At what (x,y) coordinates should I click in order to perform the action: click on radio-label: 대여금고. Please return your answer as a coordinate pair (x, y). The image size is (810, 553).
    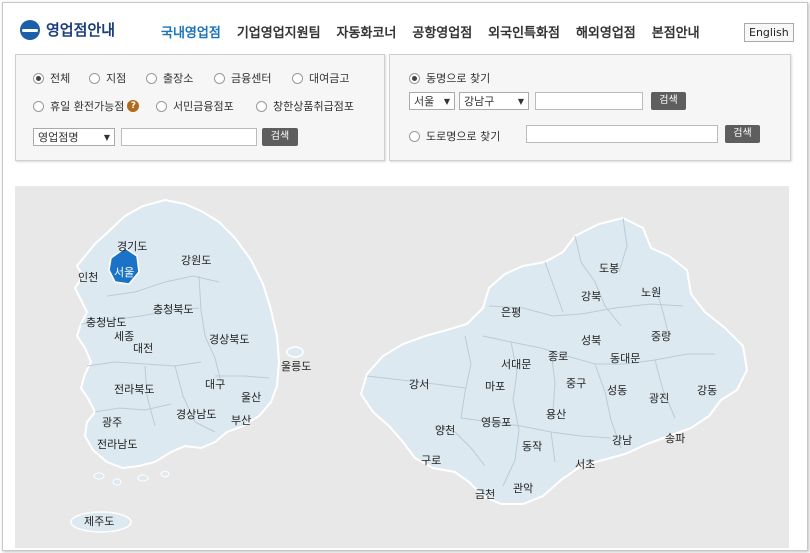
    Looking at the image, I should click on (329, 78).